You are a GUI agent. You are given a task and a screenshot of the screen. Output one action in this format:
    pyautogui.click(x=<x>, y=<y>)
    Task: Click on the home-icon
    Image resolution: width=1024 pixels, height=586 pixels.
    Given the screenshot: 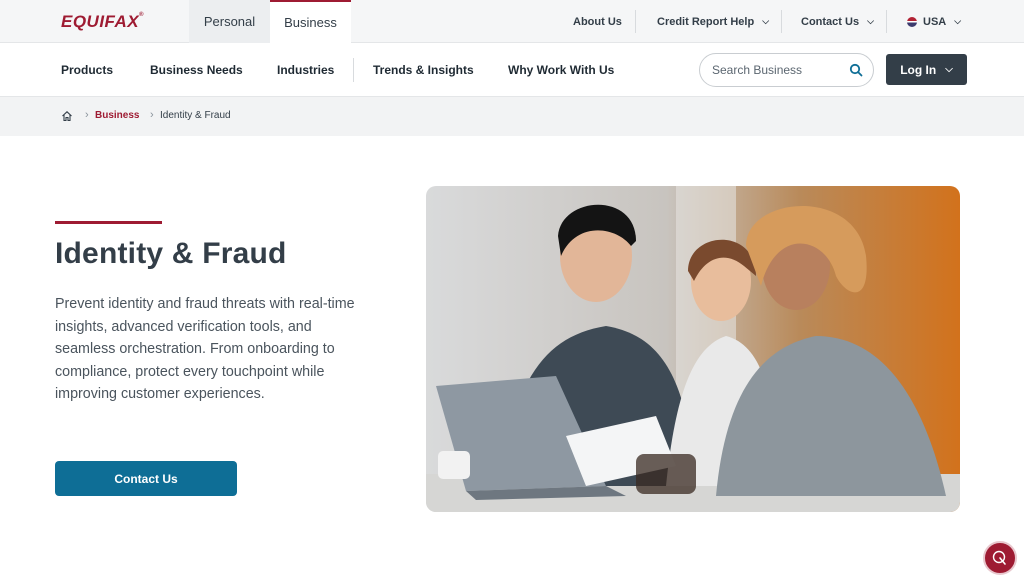 What is the action you would take?
    pyautogui.click(x=67, y=116)
    